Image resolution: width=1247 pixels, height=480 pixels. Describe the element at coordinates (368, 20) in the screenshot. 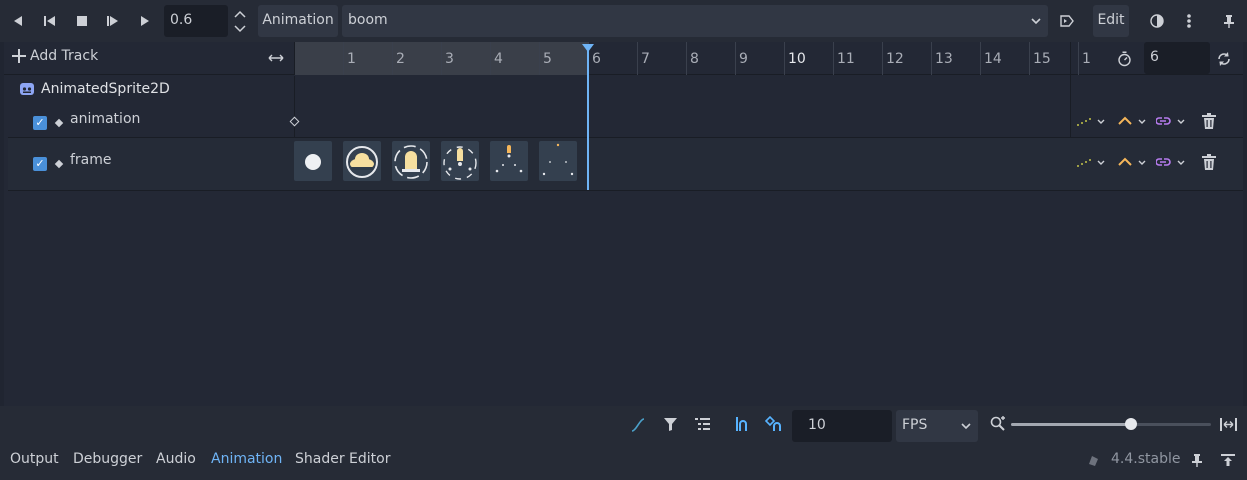

I see `animation-select-value: boom` at that location.